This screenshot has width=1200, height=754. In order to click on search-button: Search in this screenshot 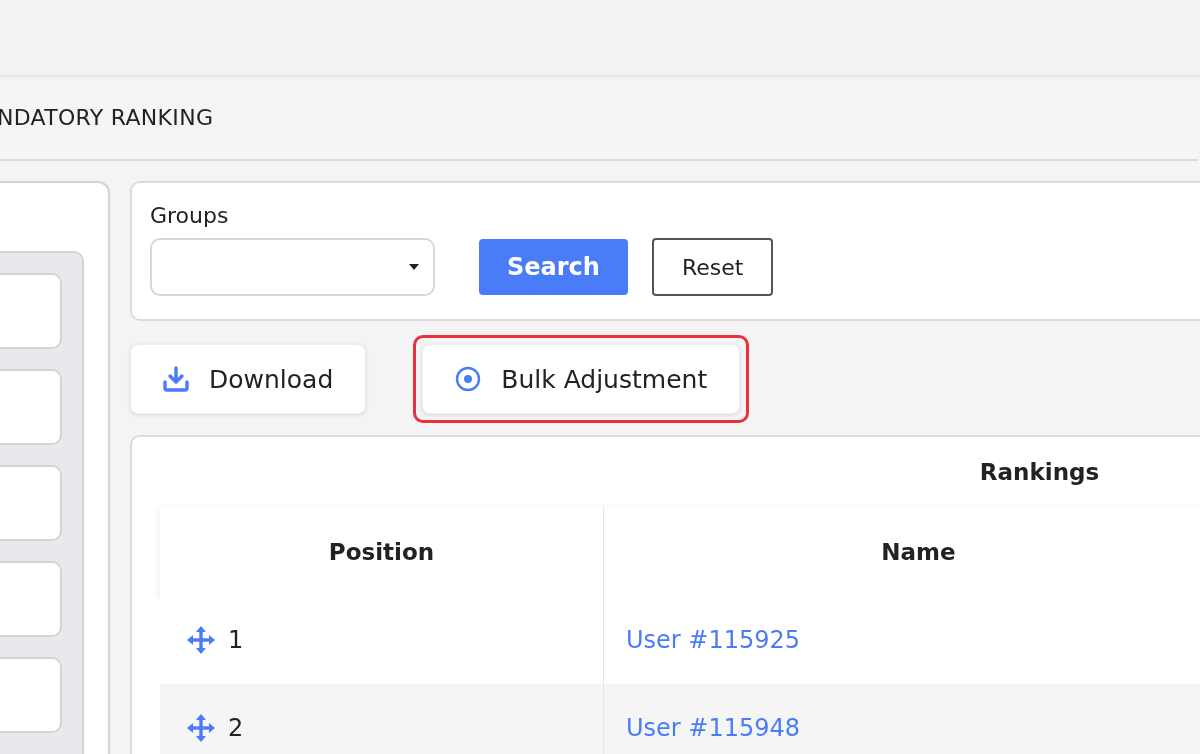, I will do `click(553, 267)`.